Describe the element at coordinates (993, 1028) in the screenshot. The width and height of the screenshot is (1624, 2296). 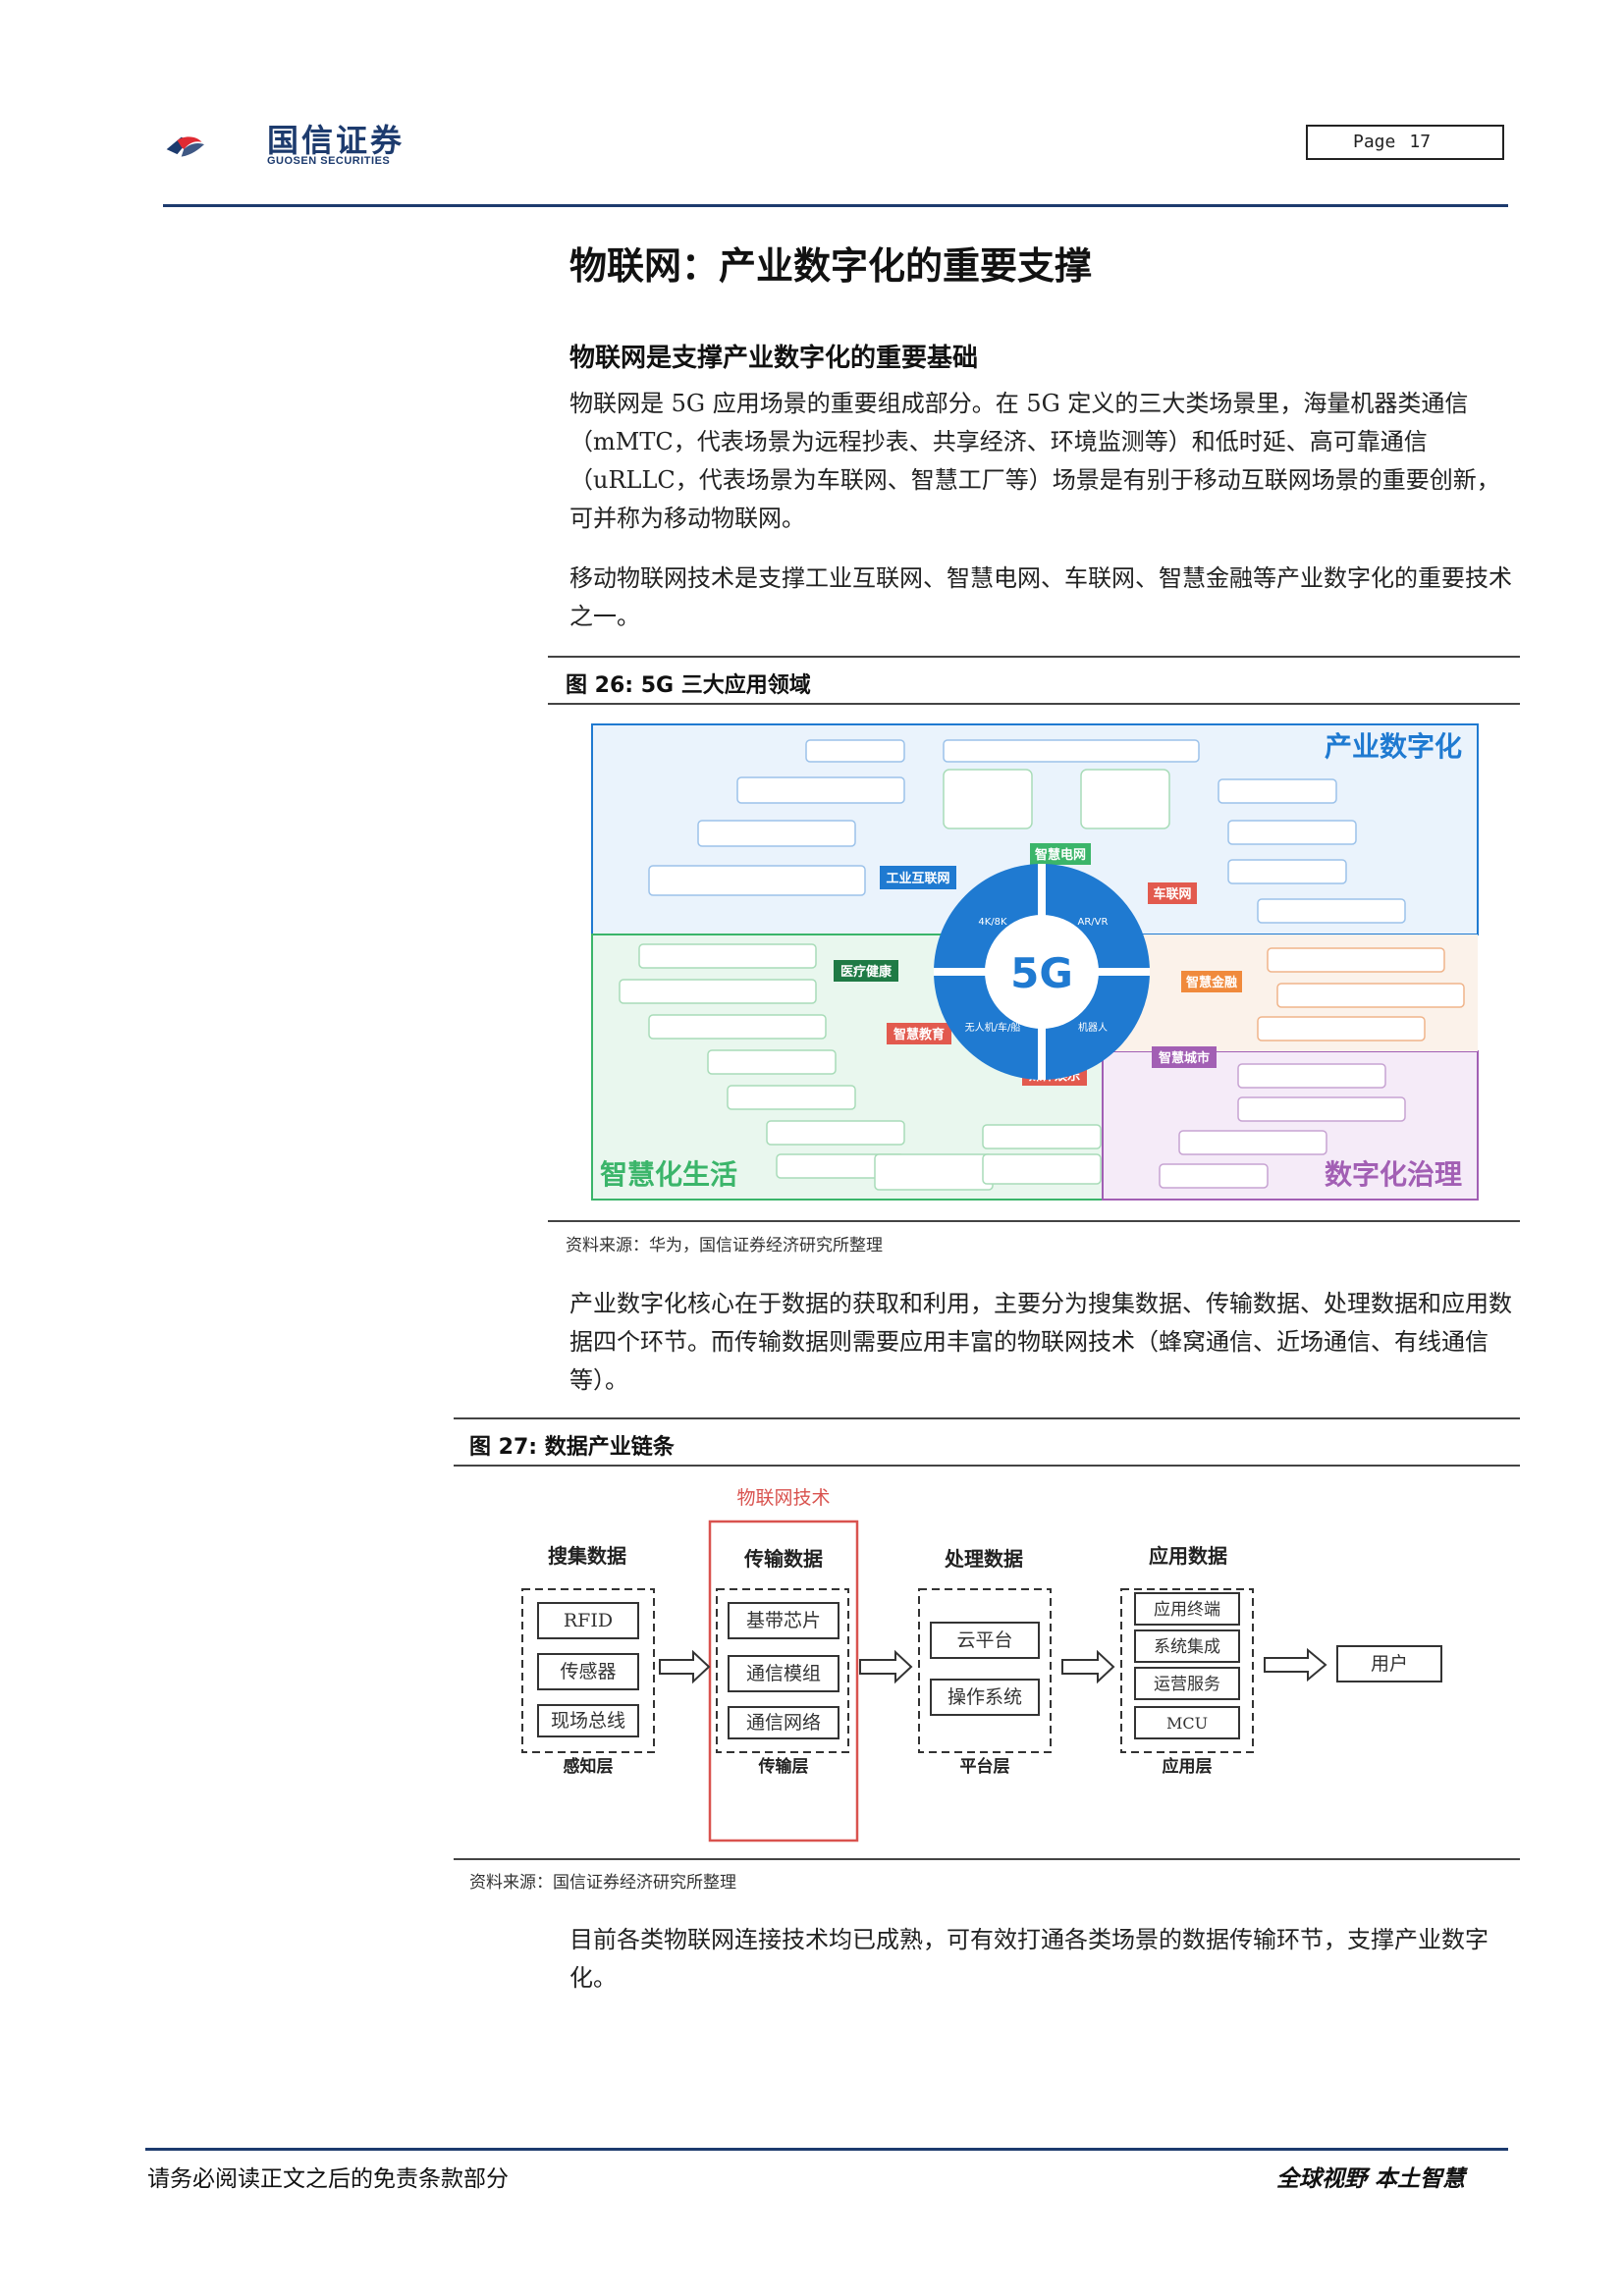
I see `svg-text: 无人机/车/船` at that location.